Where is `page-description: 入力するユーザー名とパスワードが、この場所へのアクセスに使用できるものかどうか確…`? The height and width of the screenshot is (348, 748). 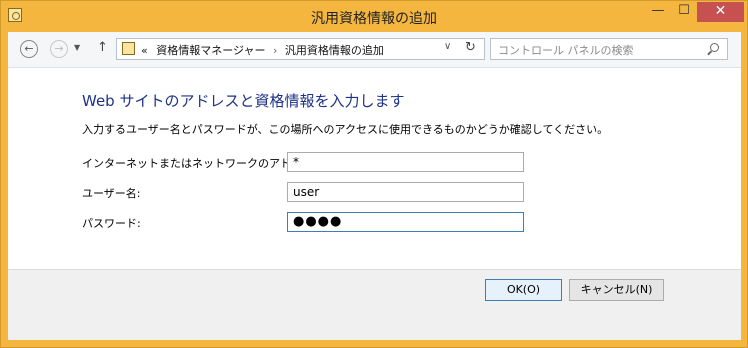 page-description: 入力するユーザー名とパスワードが、この場所へのアクセスに使用できるものかどうか確… is located at coordinates (345, 129).